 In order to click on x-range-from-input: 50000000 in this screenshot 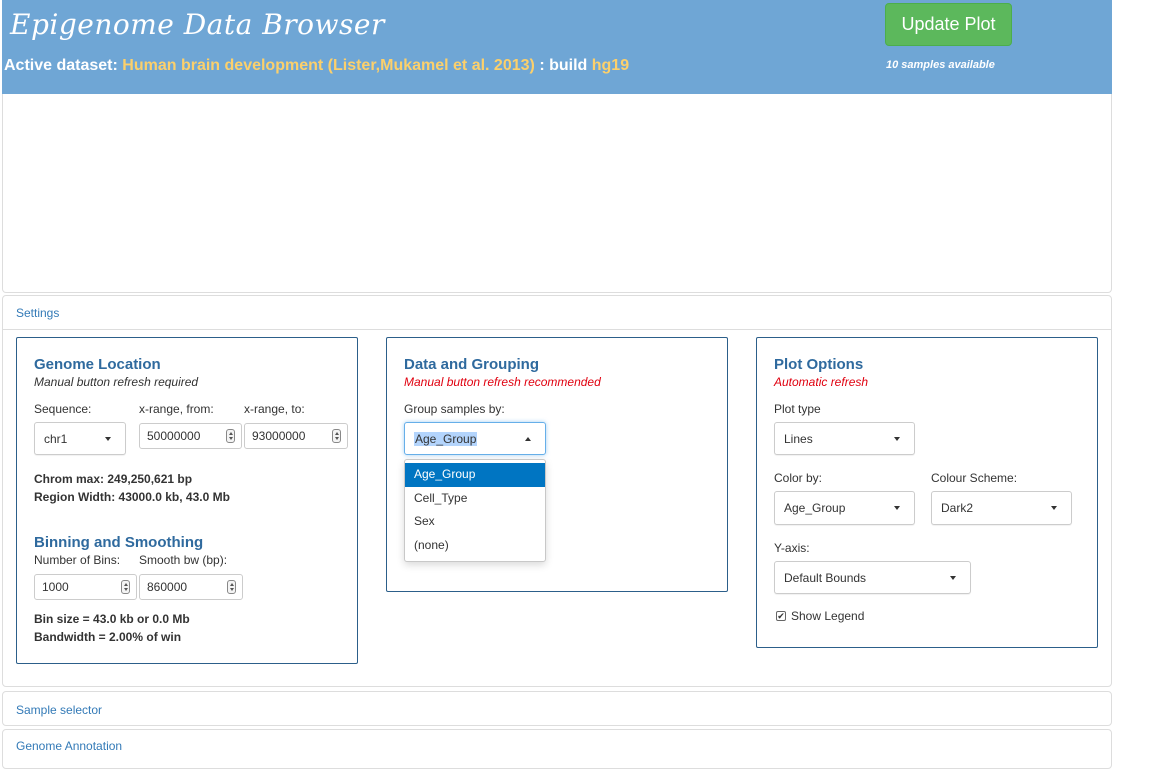, I will do `click(190, 436)`.